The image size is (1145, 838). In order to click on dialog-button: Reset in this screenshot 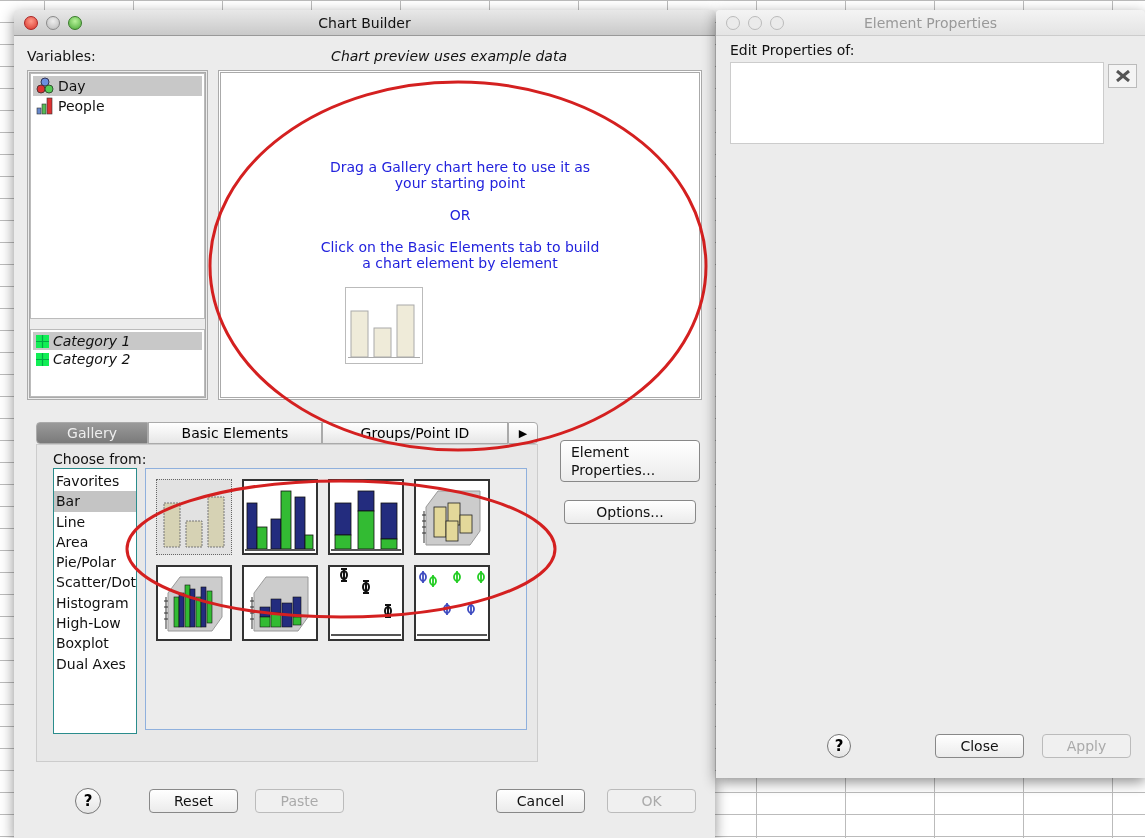, I will do `click(193, 801)`.